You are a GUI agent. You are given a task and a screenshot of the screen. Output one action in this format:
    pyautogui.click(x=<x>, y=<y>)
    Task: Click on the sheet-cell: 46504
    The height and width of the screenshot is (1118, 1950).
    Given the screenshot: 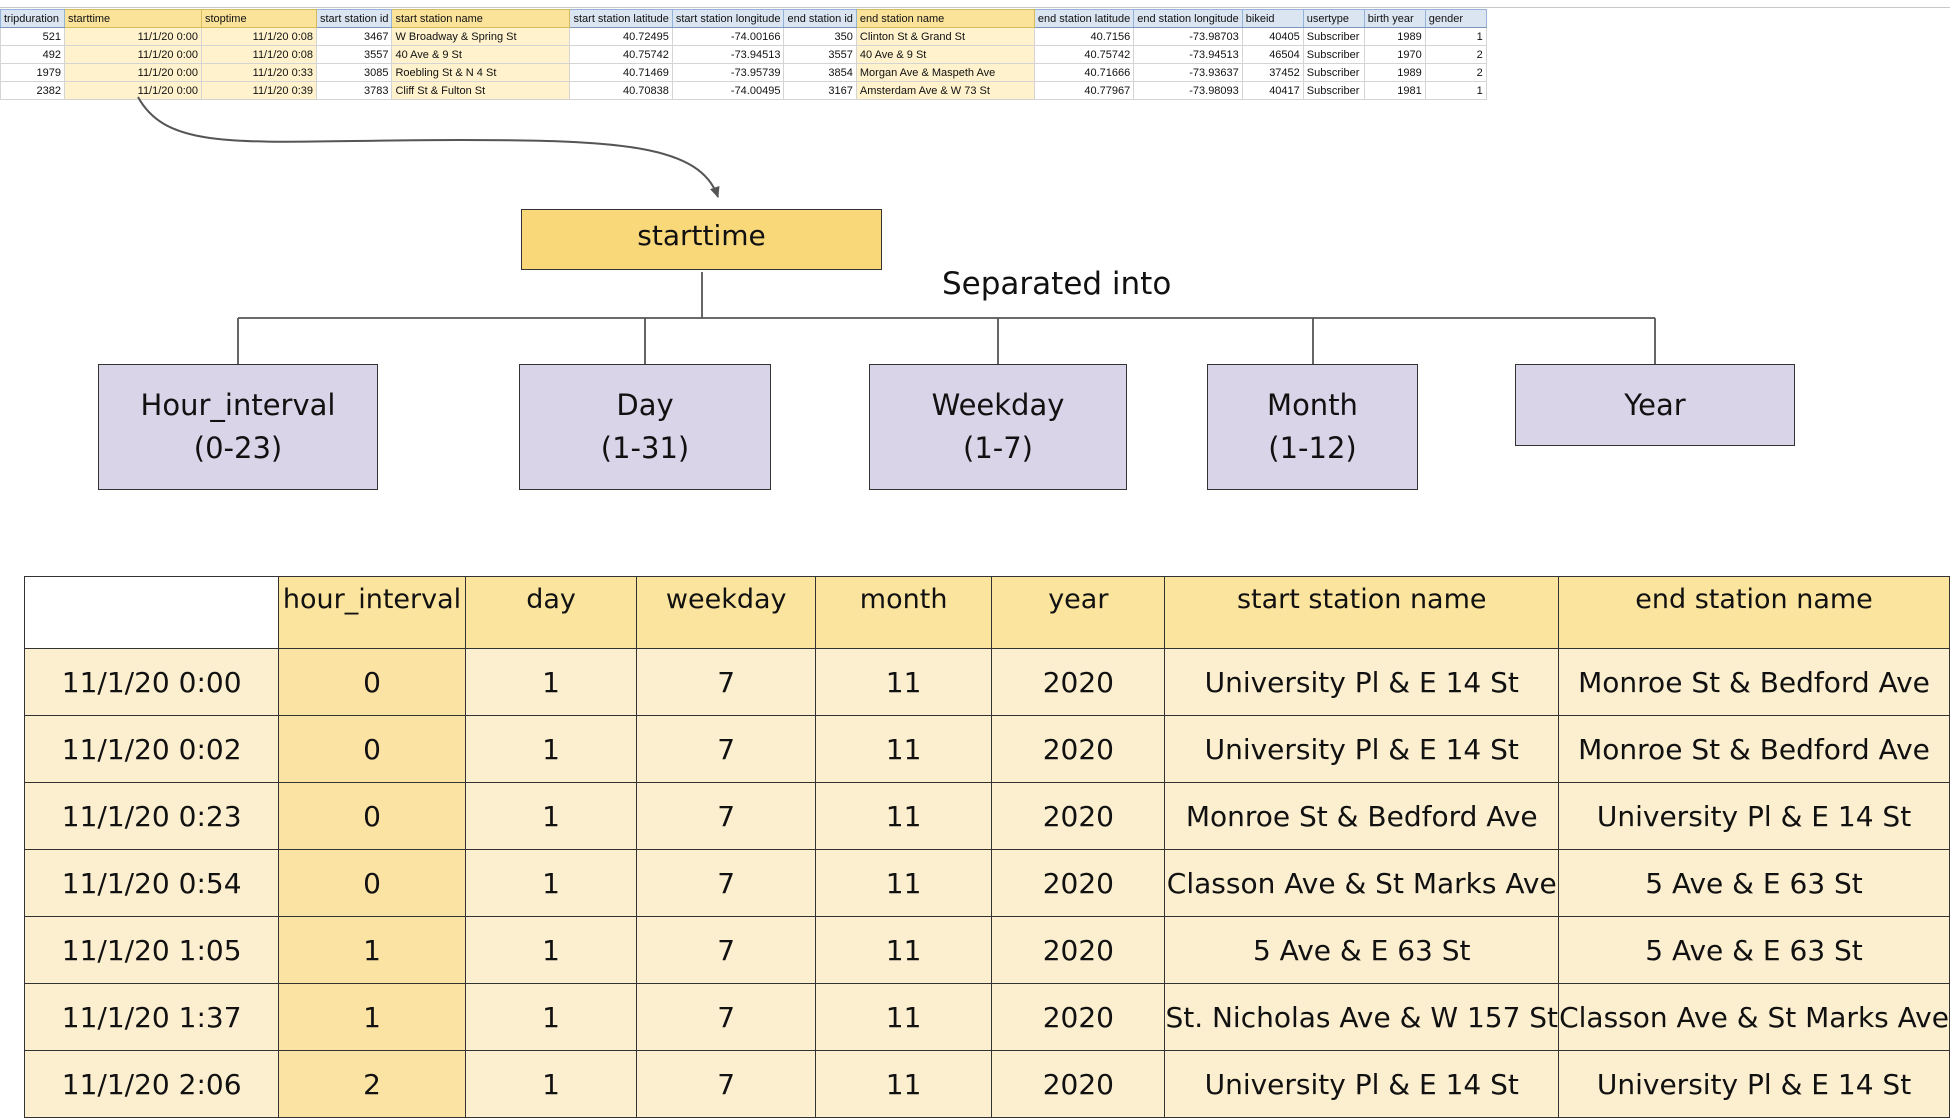 What is the action you would take?
    pyautogui.click(x=1272, y=54)
    